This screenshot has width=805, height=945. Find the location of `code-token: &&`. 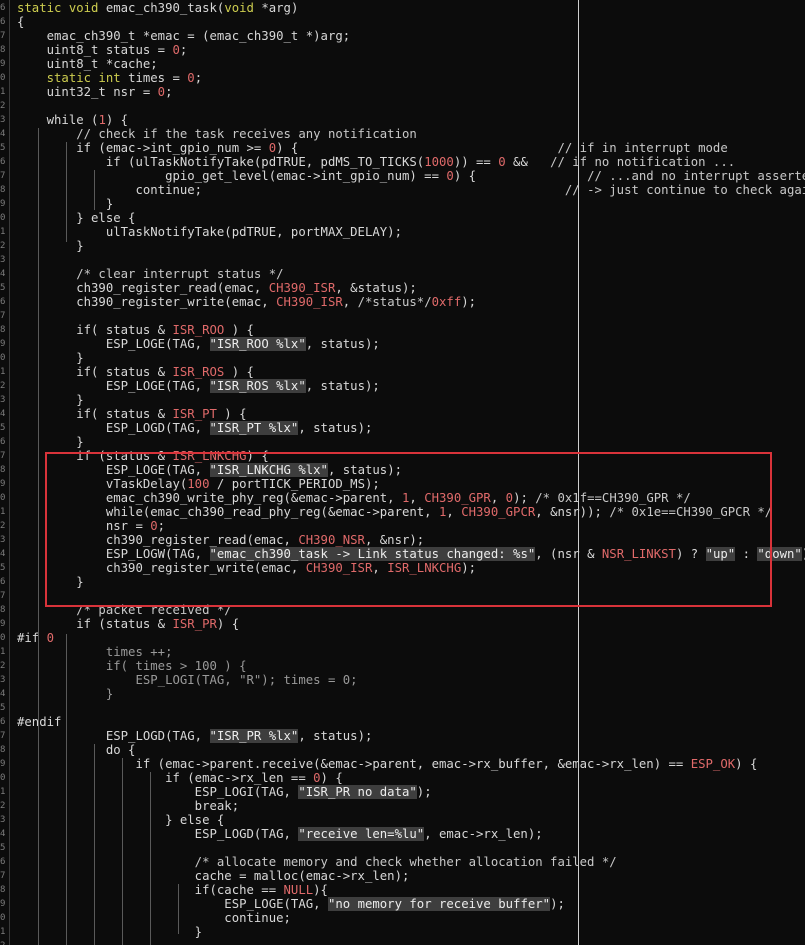

code-token: && is located at coordinates (528, 162).